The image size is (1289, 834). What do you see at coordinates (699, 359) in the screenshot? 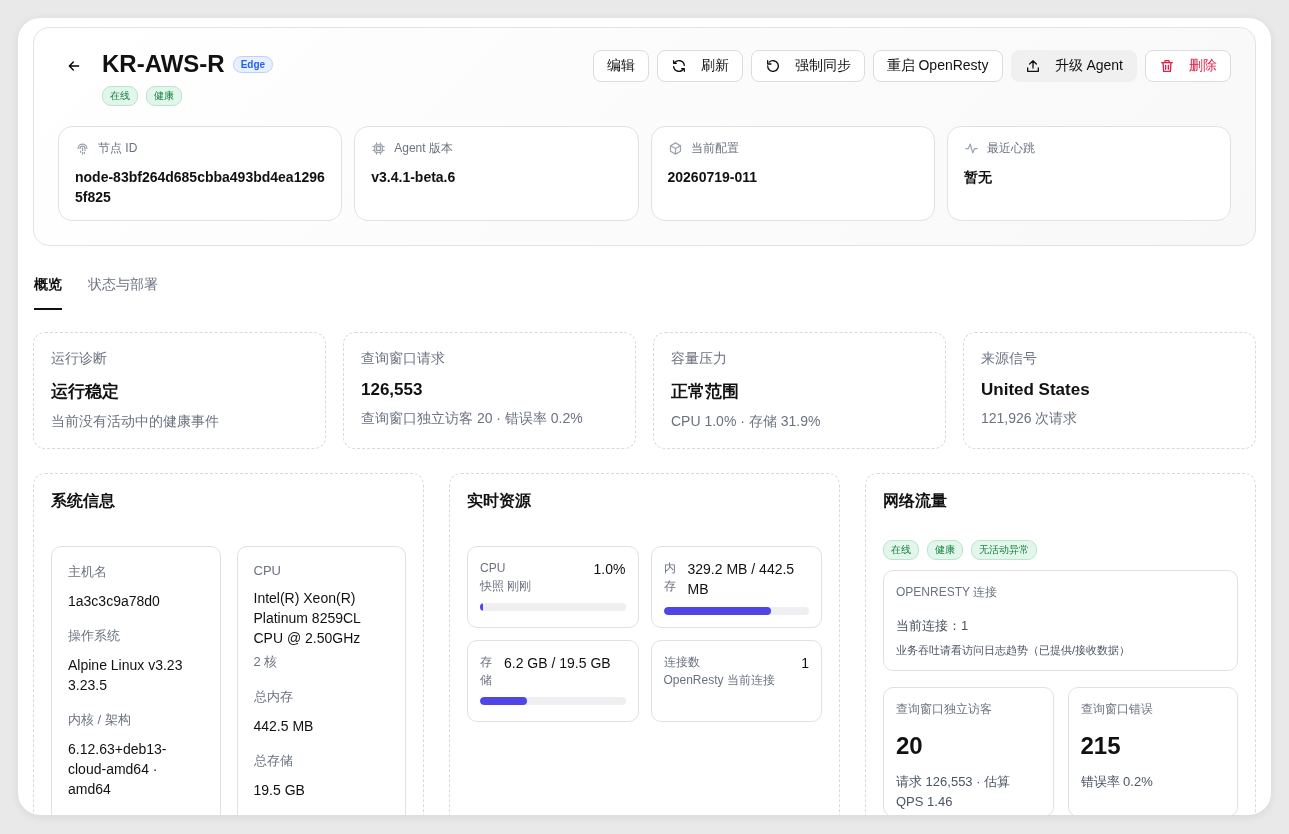
I see `summary-label: 容量压力` at bounding box center [699, 359].